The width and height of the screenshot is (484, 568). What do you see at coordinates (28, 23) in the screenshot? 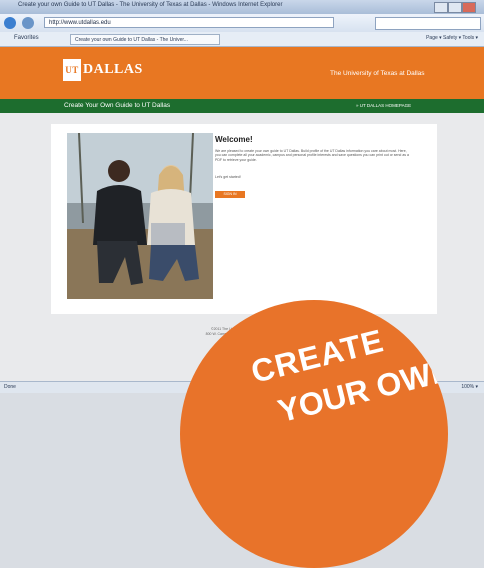
I see `forward-icon` at bounding box center [28, 23].